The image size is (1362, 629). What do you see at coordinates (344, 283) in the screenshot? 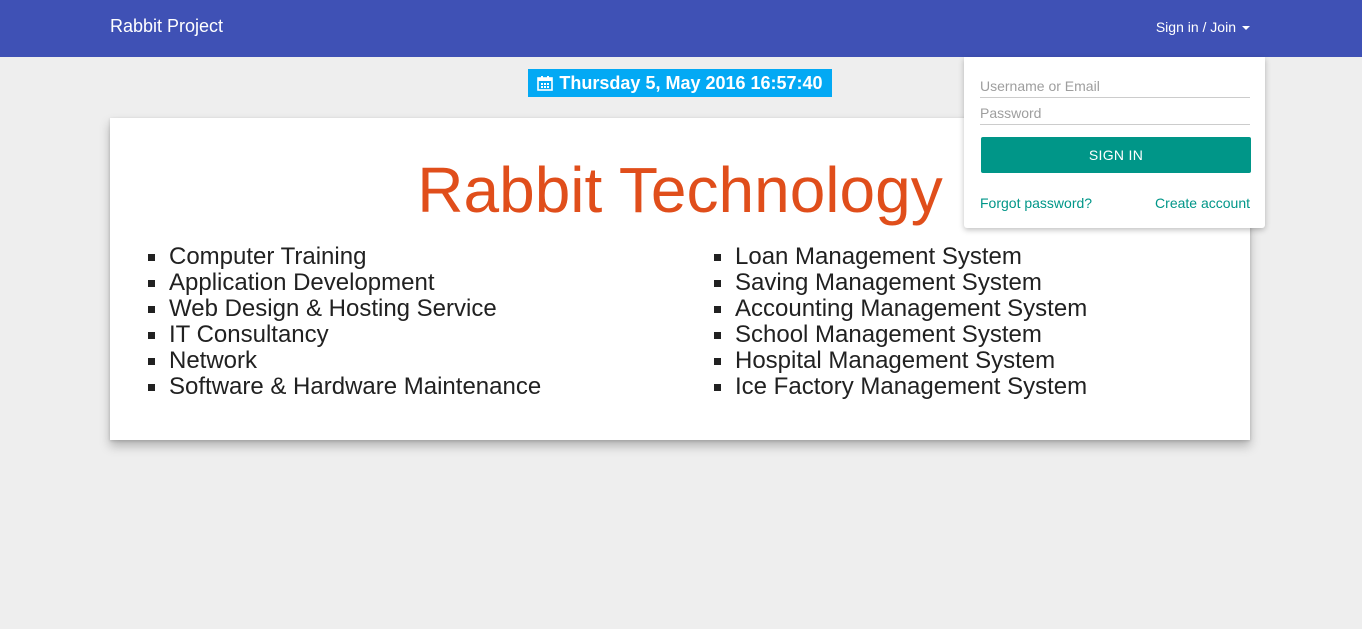
I see `list-item: Application Development` at bounding box center [344, 283].